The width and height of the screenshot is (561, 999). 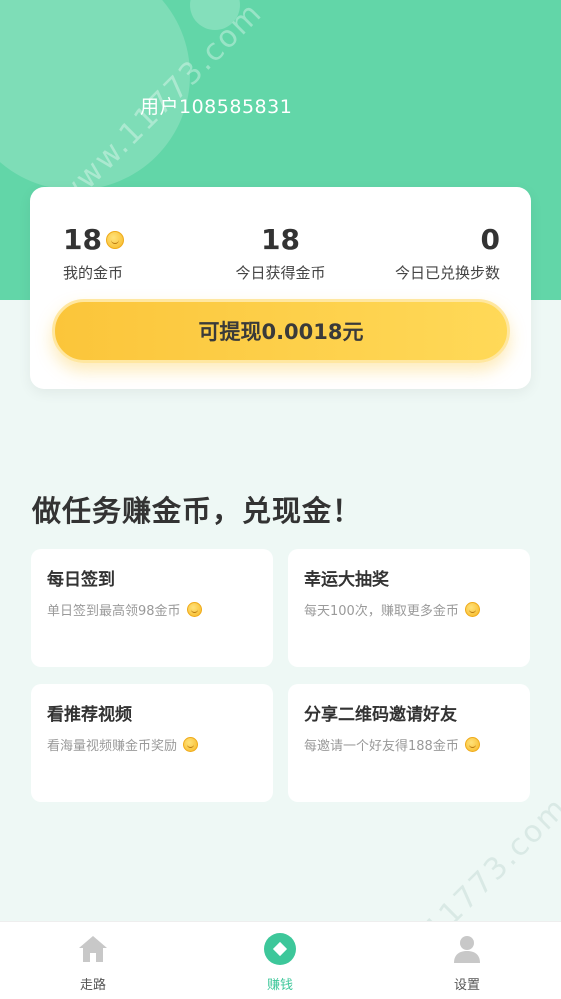 What do you see at coordinates (381, 611) in the screenshot?
I see `task-desc: 每天100次，赚取更多金币` at bounding box center [381, 611].